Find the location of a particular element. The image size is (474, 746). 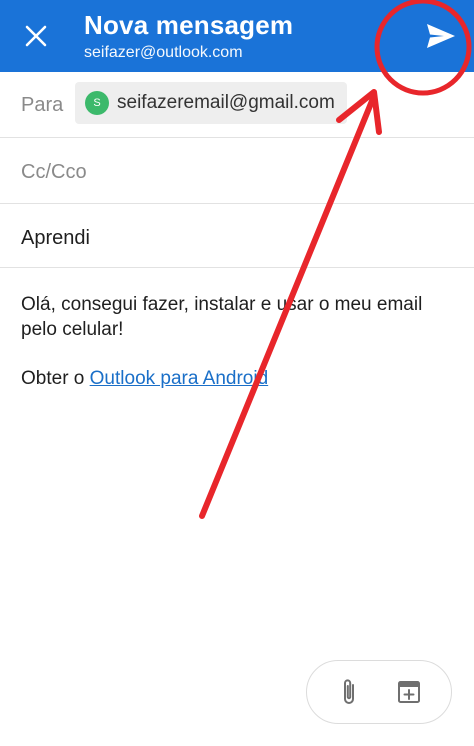

to-row: Para S seifazeremail@gmail.com is located at coordinates (237, 105).